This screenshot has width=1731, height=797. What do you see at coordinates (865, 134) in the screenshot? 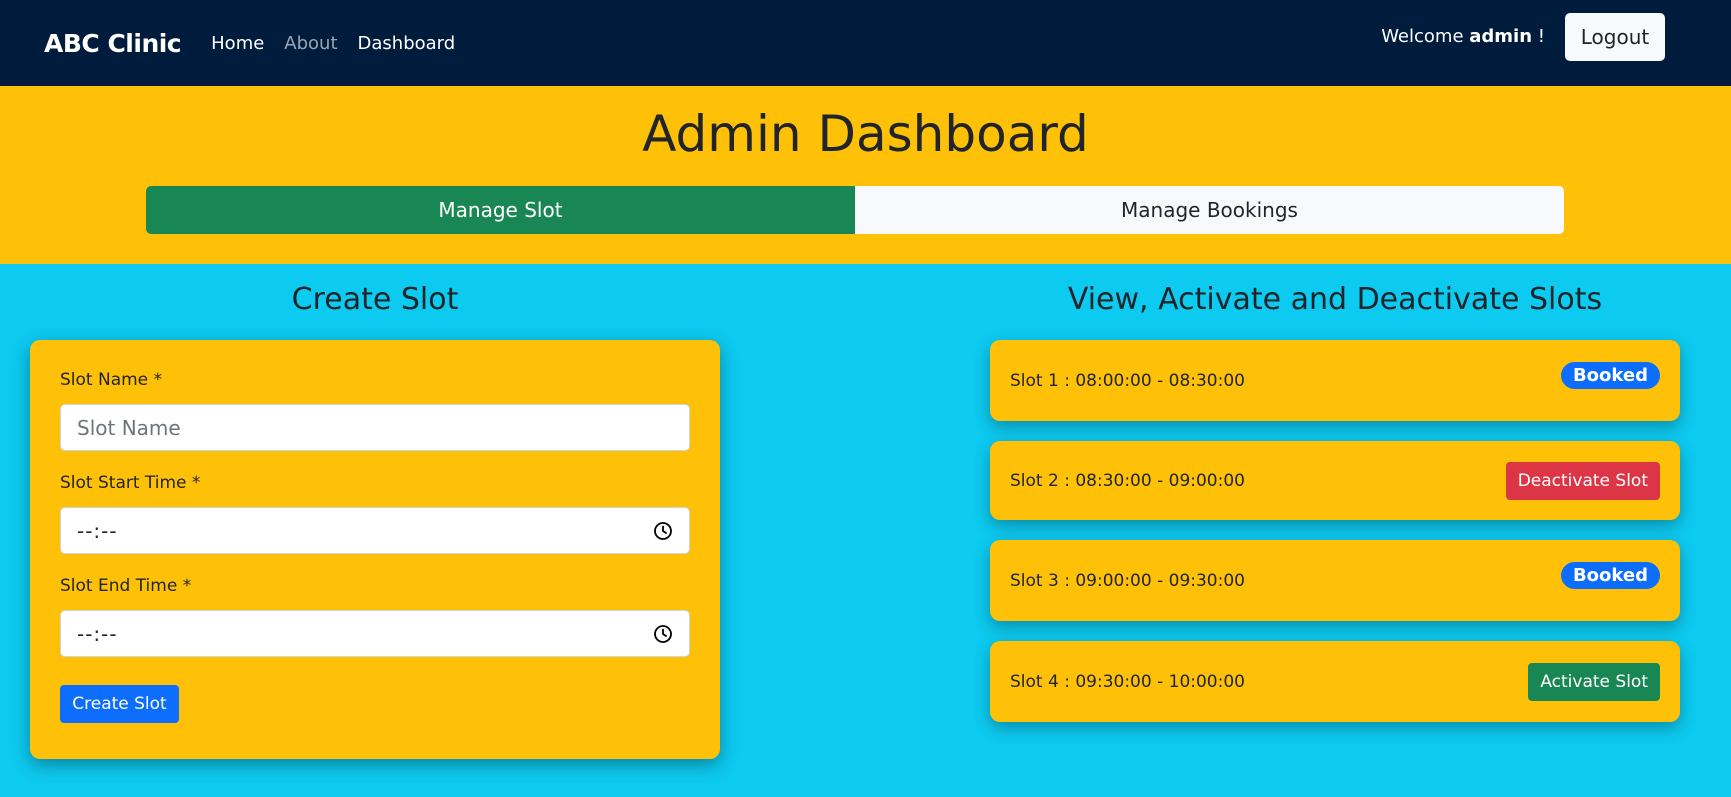
I see `page-title: Admin Dashboard` at bounding box center [865, 134].